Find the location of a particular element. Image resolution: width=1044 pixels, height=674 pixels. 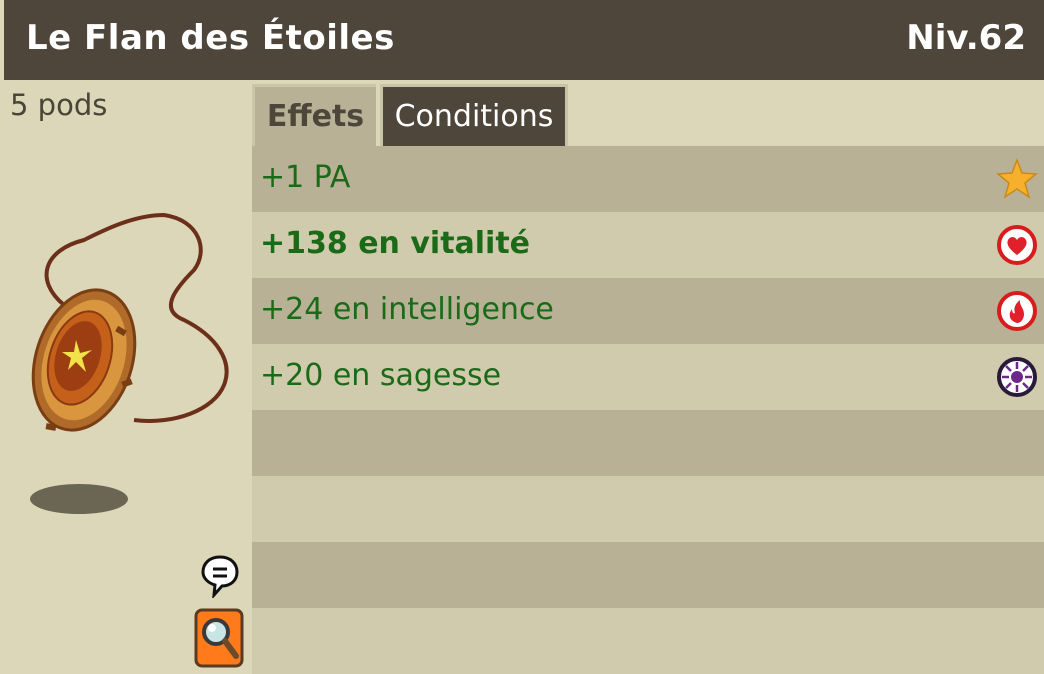

item-level: Niv.62 is located at coordinates (966, 38).